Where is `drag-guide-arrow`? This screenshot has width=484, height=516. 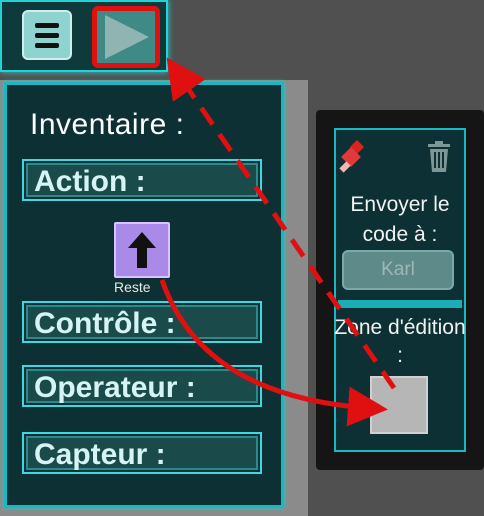 drag-guide-arrow is located at coordinates (273, 353).